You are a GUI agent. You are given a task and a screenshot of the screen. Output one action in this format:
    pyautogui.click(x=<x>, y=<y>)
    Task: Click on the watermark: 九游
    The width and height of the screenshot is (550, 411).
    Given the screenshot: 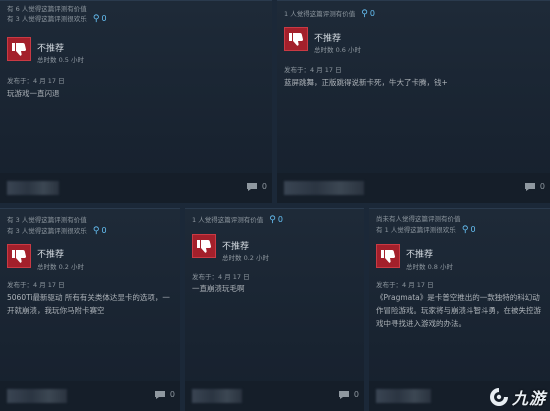 What is the action you would take?
    pyautogui.click(x=517, y=397)
    